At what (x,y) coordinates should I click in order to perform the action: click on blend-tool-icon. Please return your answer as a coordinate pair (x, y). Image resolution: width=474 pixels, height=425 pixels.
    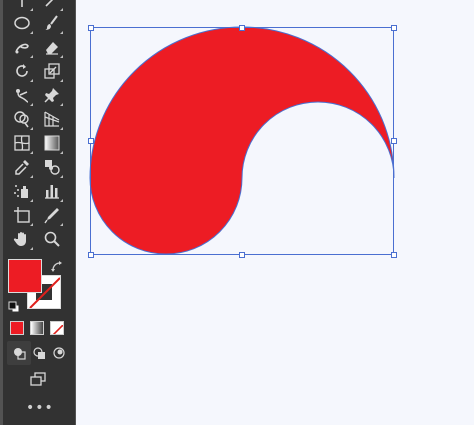
    Looking at the image, I should click on (52, 167).